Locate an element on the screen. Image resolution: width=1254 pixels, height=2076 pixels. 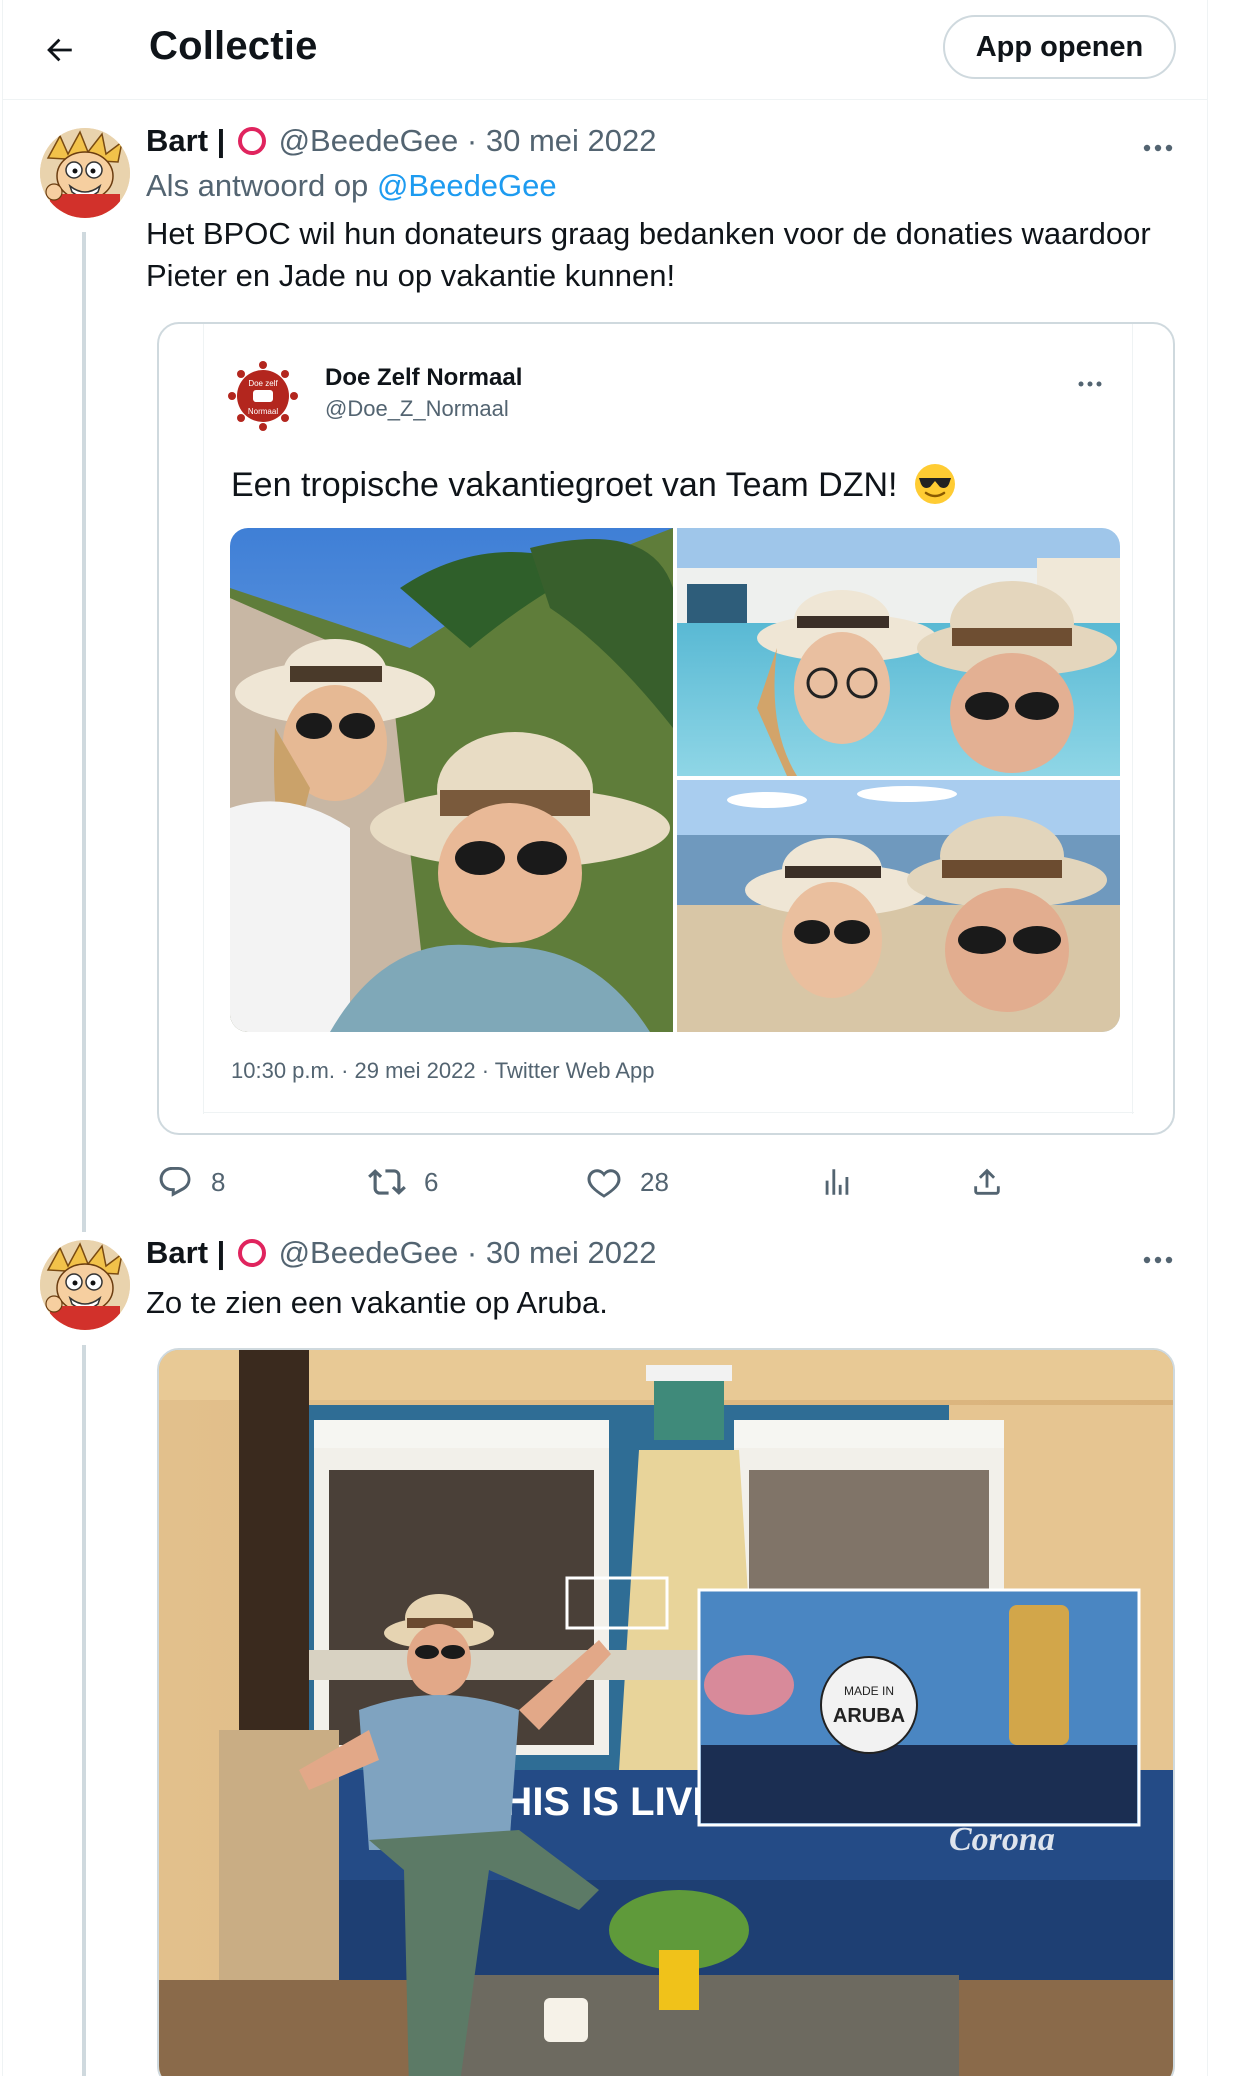
retweet-icon is located at coordinates (387, 1182).